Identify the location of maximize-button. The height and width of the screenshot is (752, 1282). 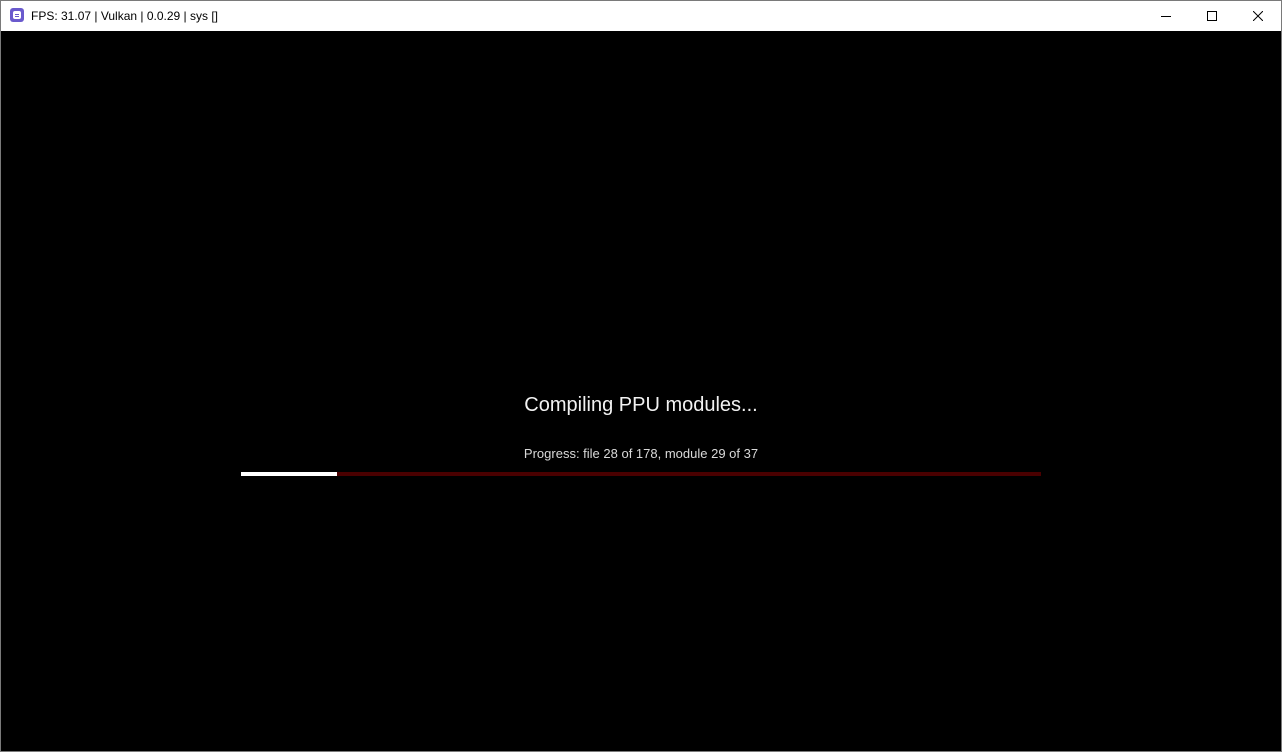
(1212, 16).